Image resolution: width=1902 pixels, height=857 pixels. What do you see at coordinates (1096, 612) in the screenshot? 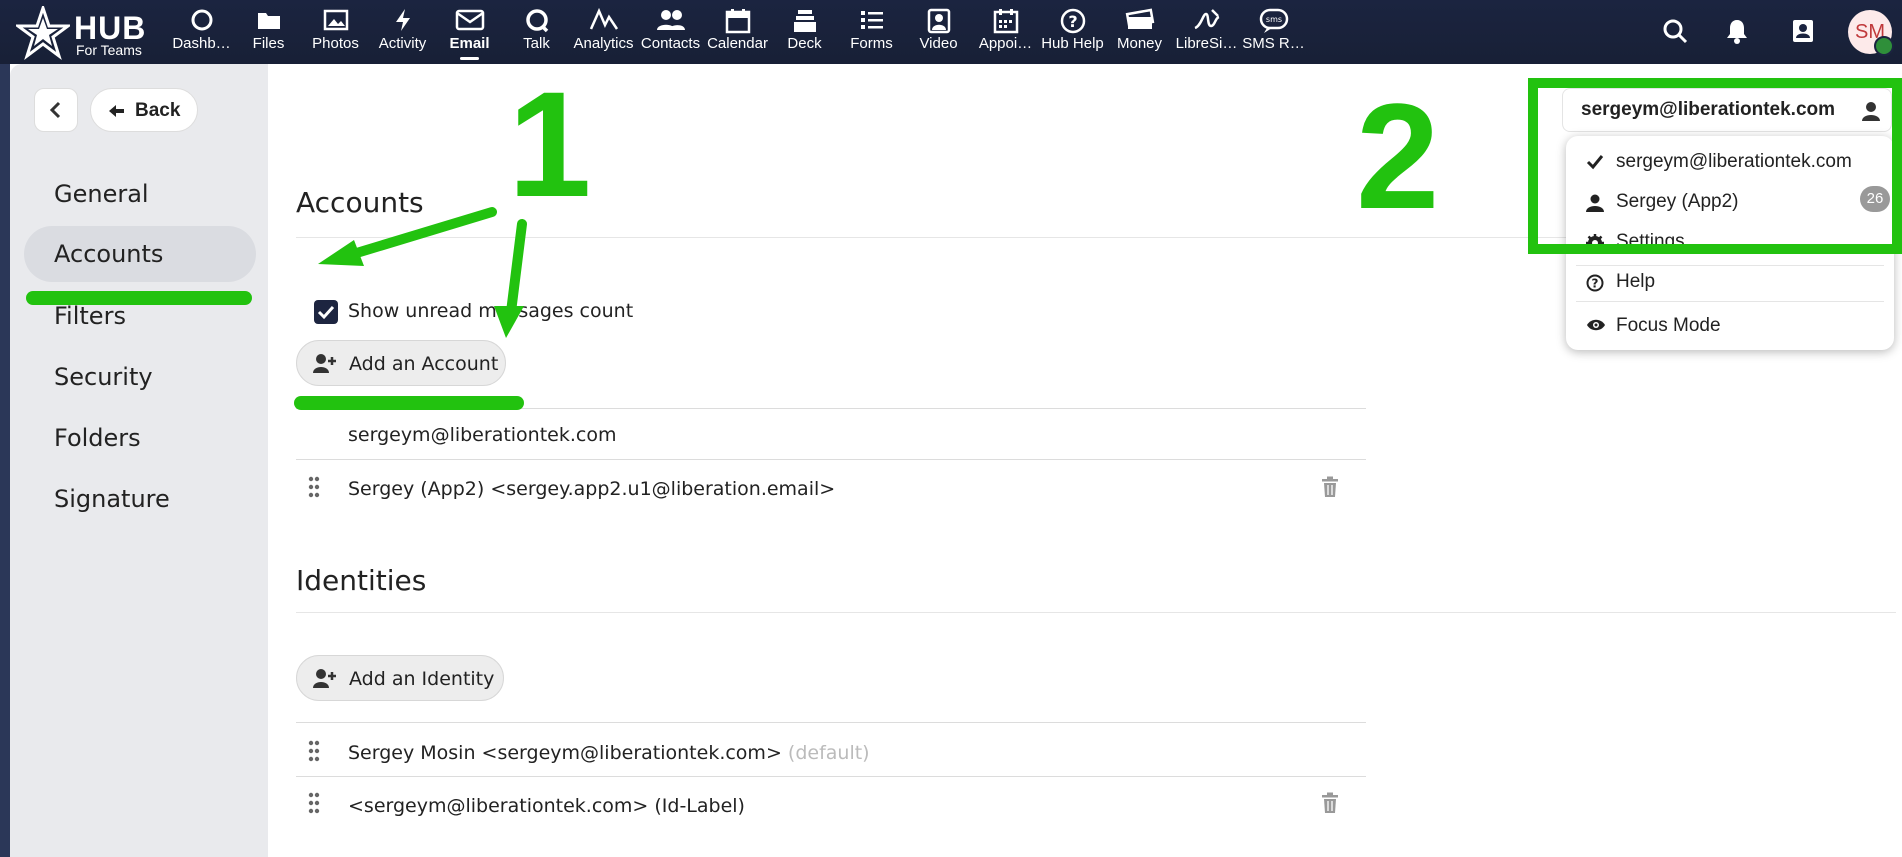
I see `section-divider` at bounding box center [1096, 612].